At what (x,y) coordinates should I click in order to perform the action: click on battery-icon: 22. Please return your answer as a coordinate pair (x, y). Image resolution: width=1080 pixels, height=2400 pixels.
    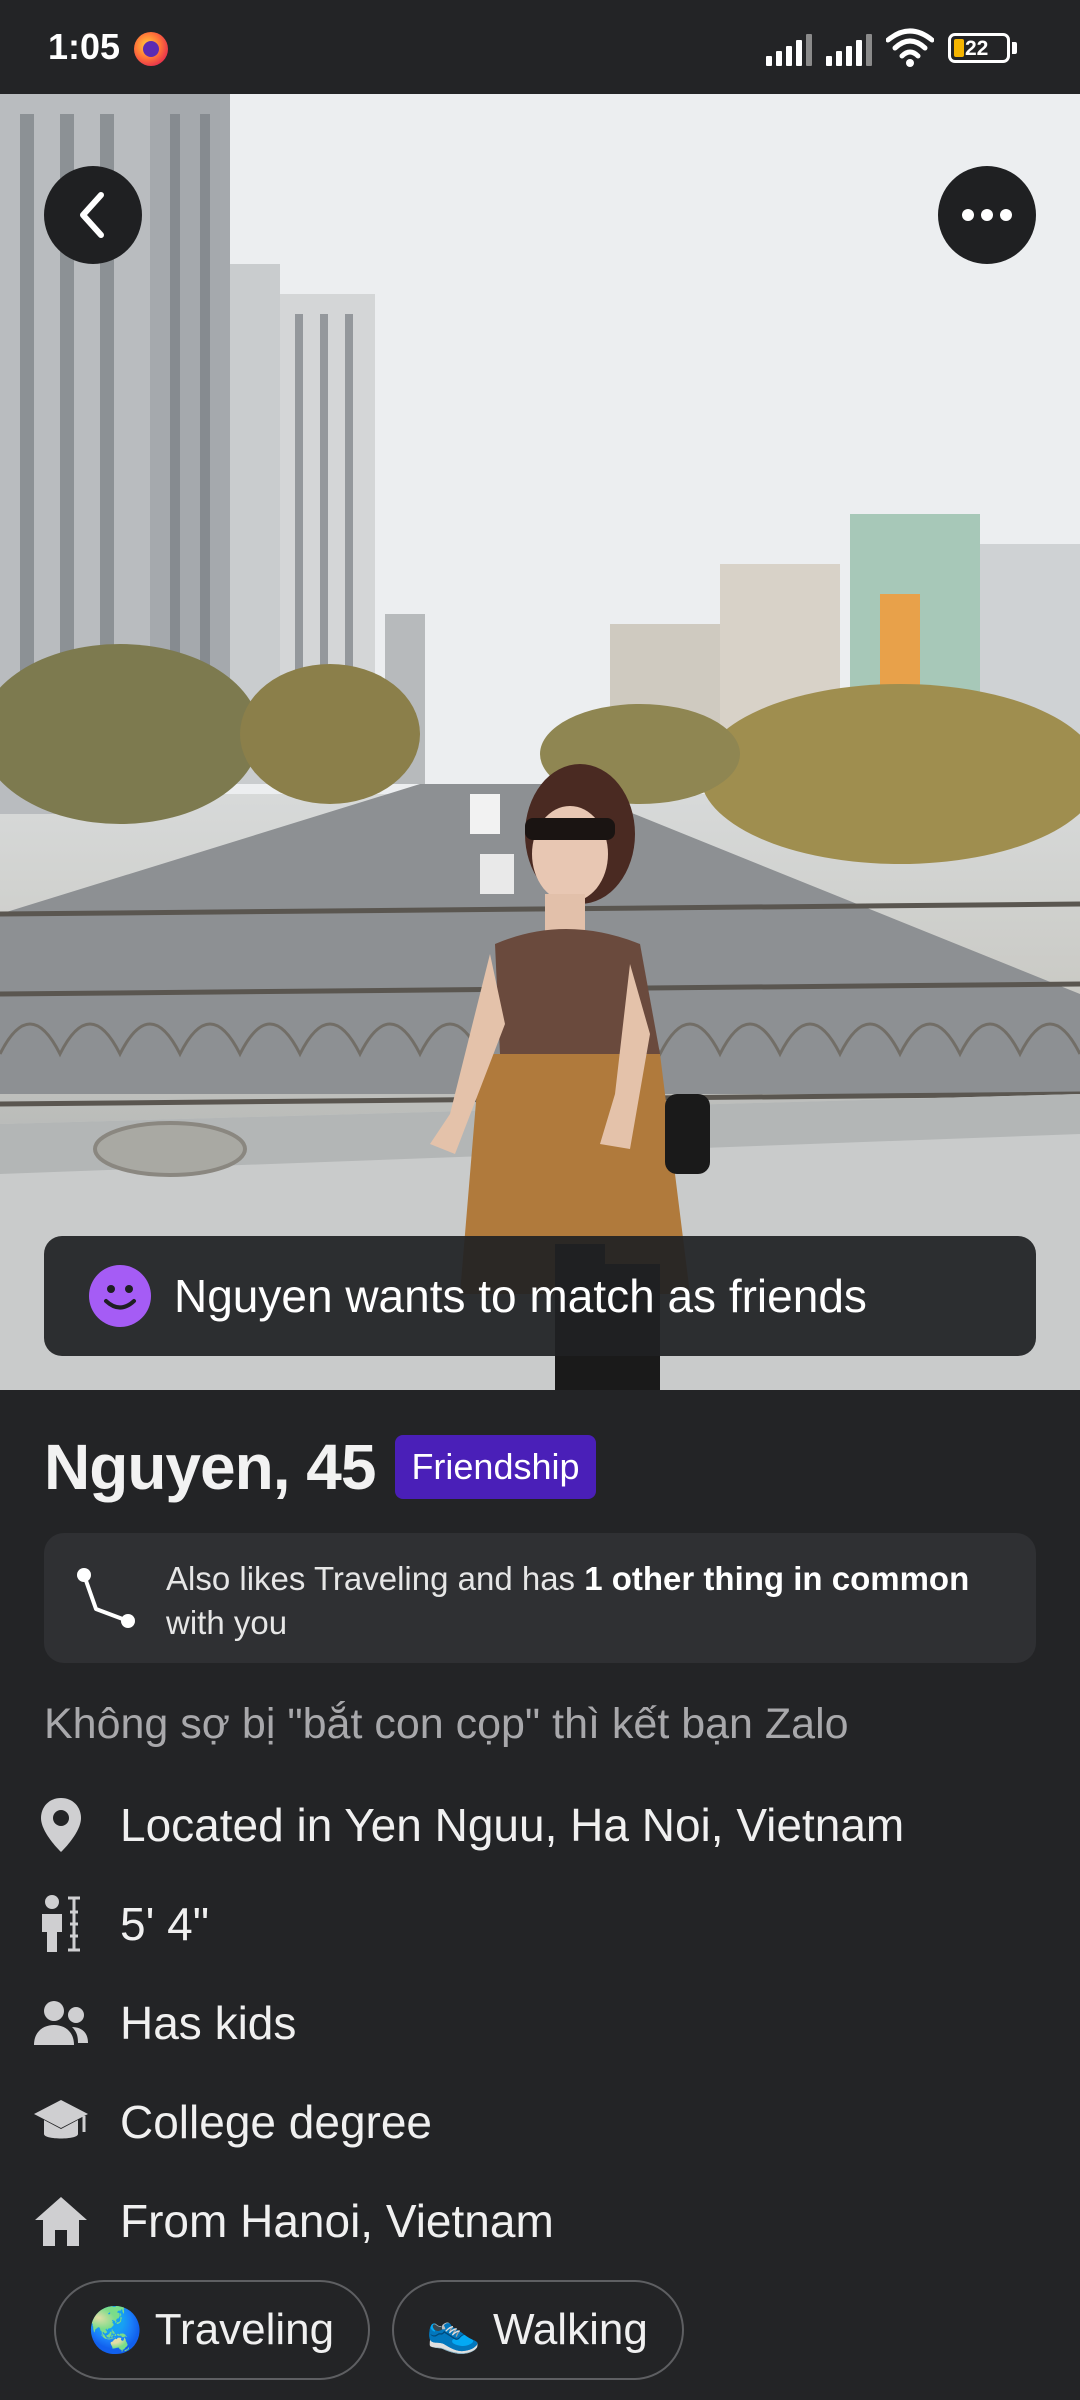
    Looking at the image, I should click on (979, 48).